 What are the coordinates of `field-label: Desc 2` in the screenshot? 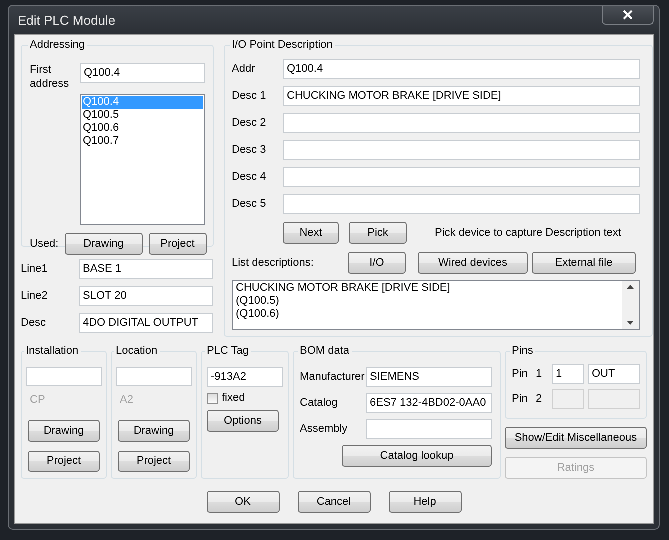 It's located at (250, 122).